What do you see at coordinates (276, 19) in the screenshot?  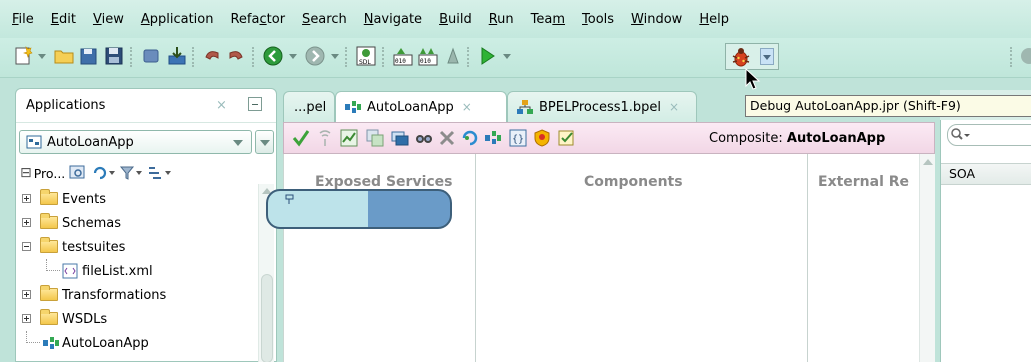 I see `menu-item-text: tor` at bounding box center [276, 19].